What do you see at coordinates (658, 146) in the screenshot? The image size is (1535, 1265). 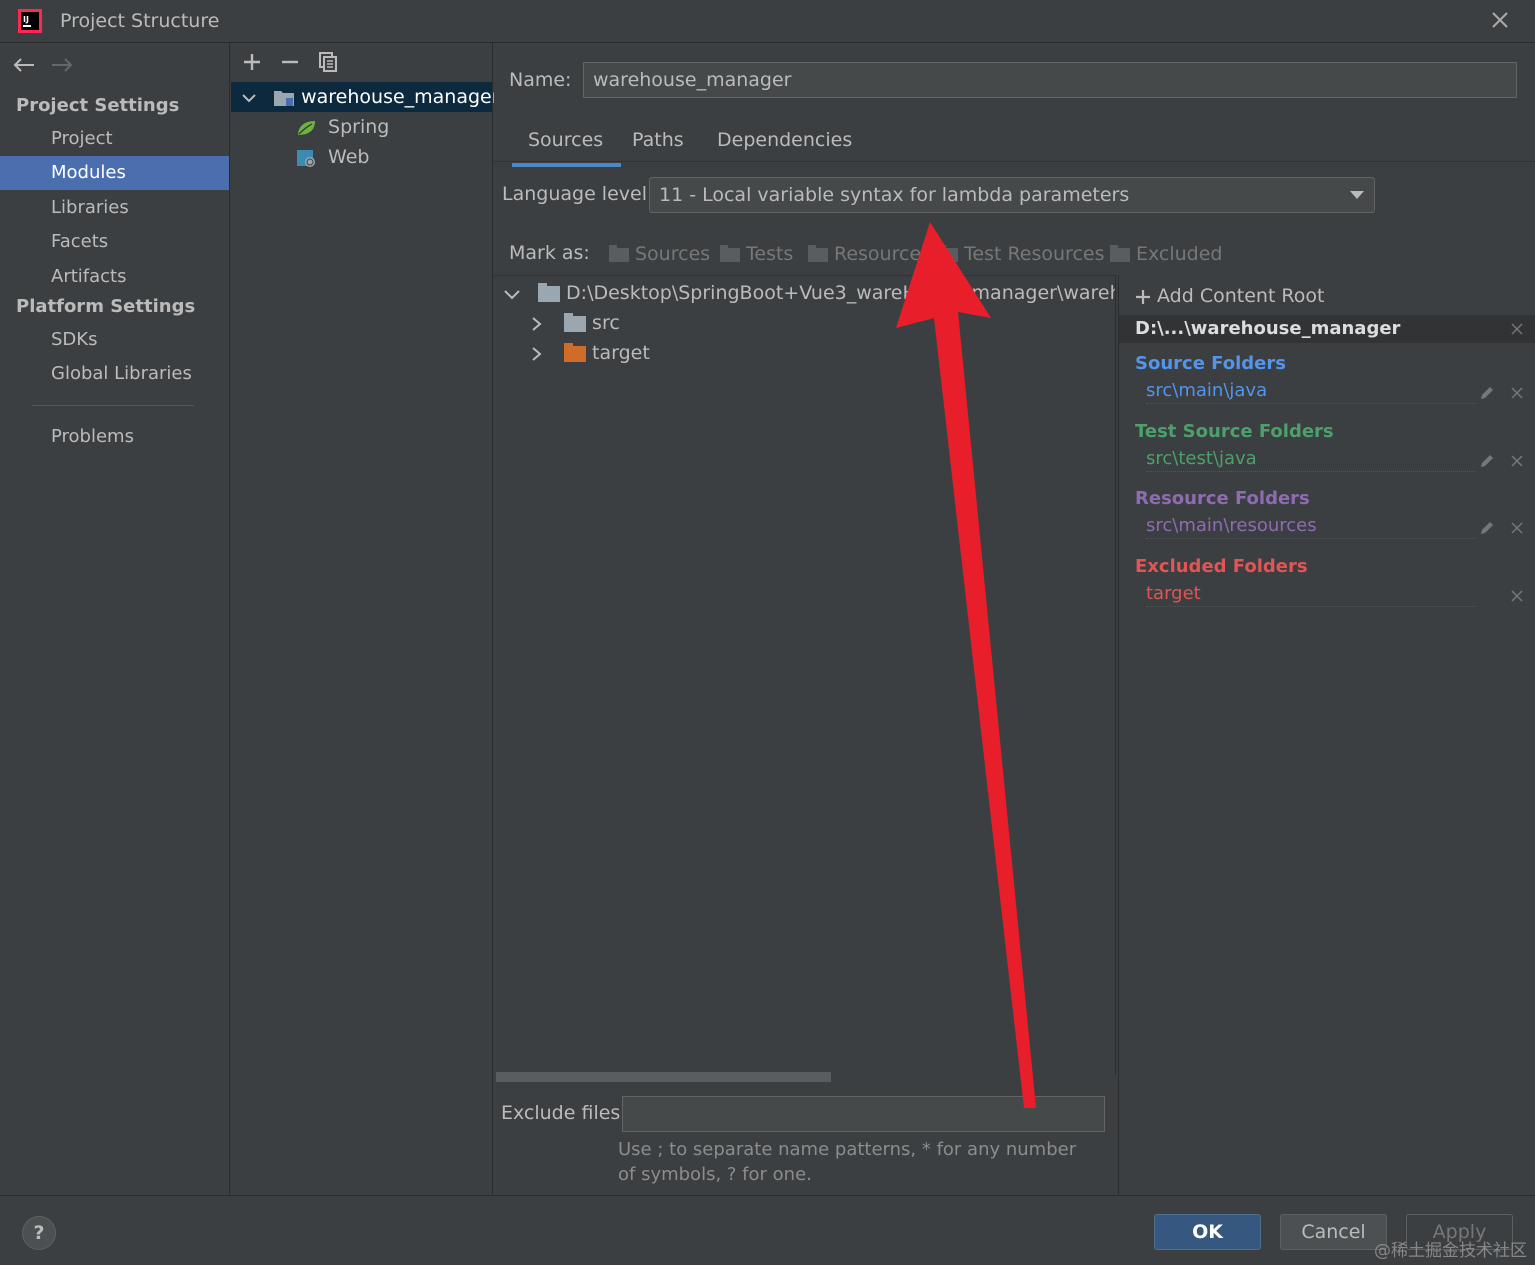 I see `tab-paths: Paths` at bounding box center [658, 146].